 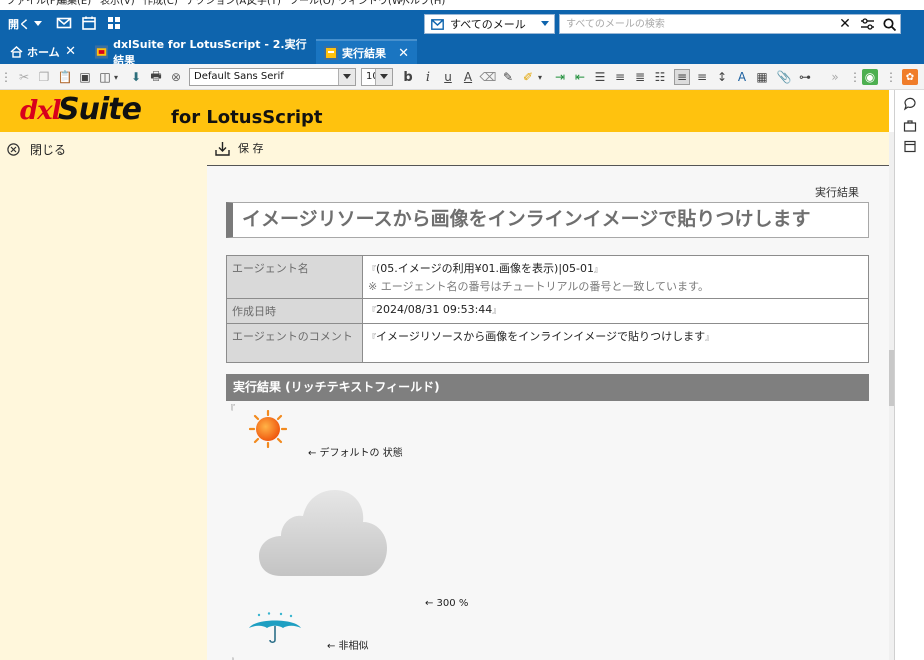 I want to click on menu-create: 作成(C), so click(x=160, y=4).